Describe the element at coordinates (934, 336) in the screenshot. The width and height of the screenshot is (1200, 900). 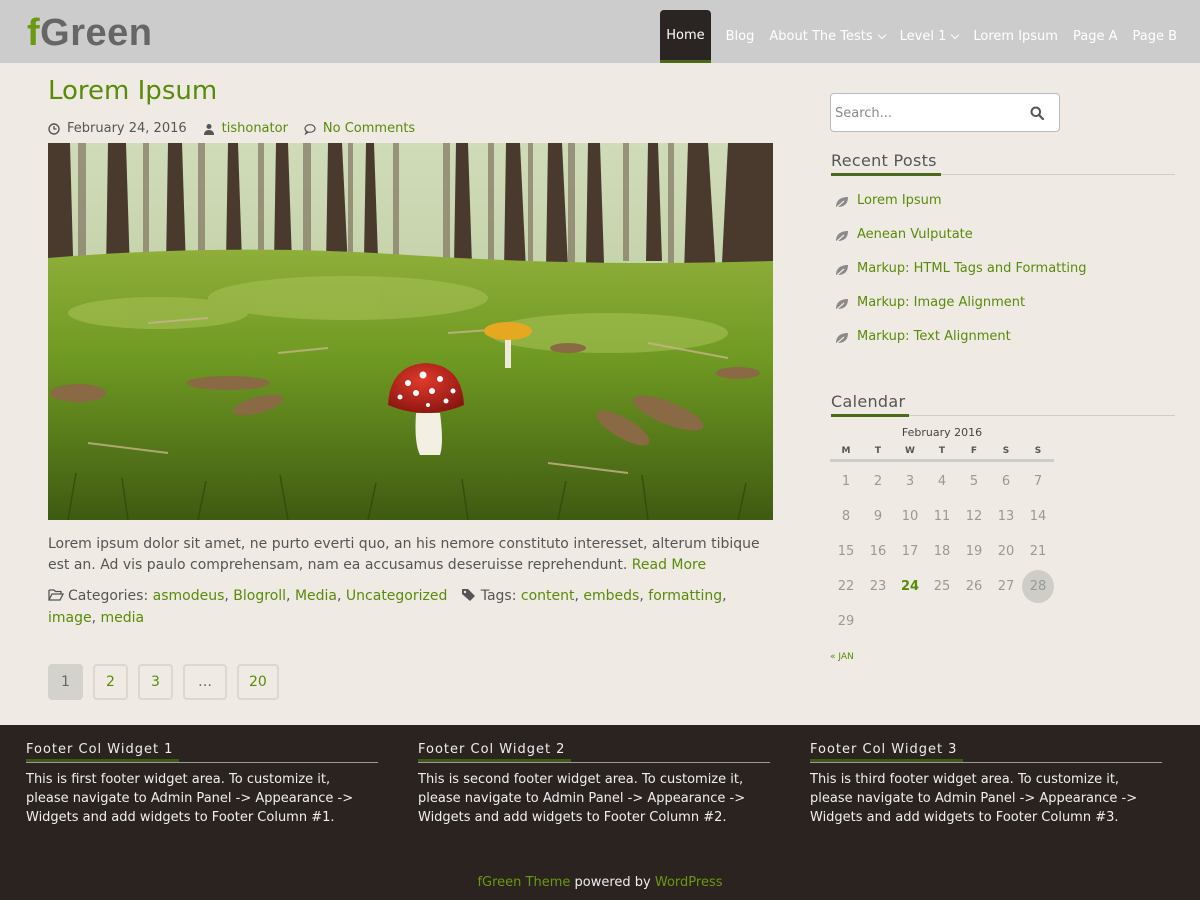
I see `recent-post-link: Markup: Text Alignment` at that location.